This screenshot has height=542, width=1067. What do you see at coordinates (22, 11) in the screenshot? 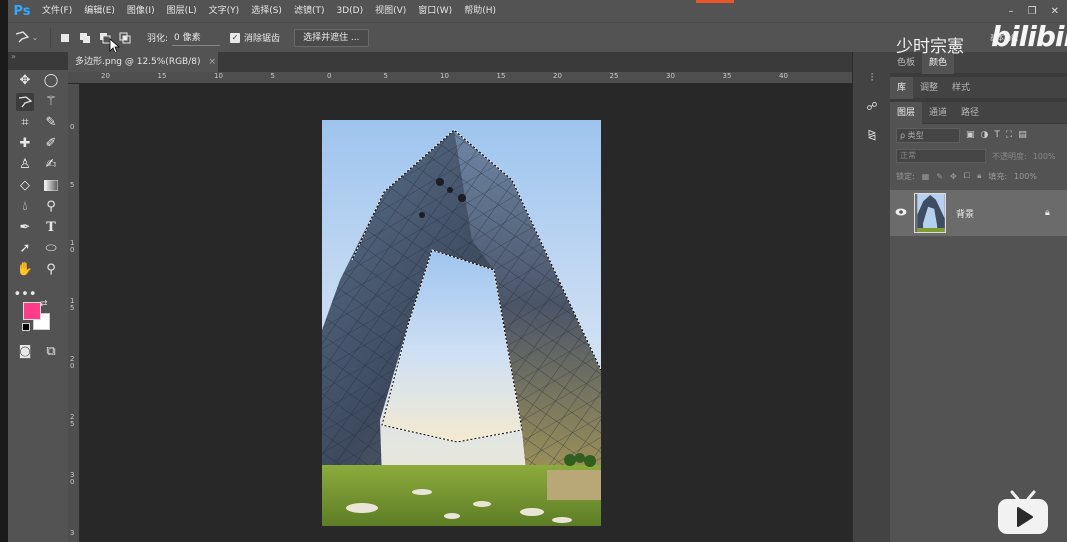
I see `photoshop-logo: Ps` at bounding box center [22, 11].